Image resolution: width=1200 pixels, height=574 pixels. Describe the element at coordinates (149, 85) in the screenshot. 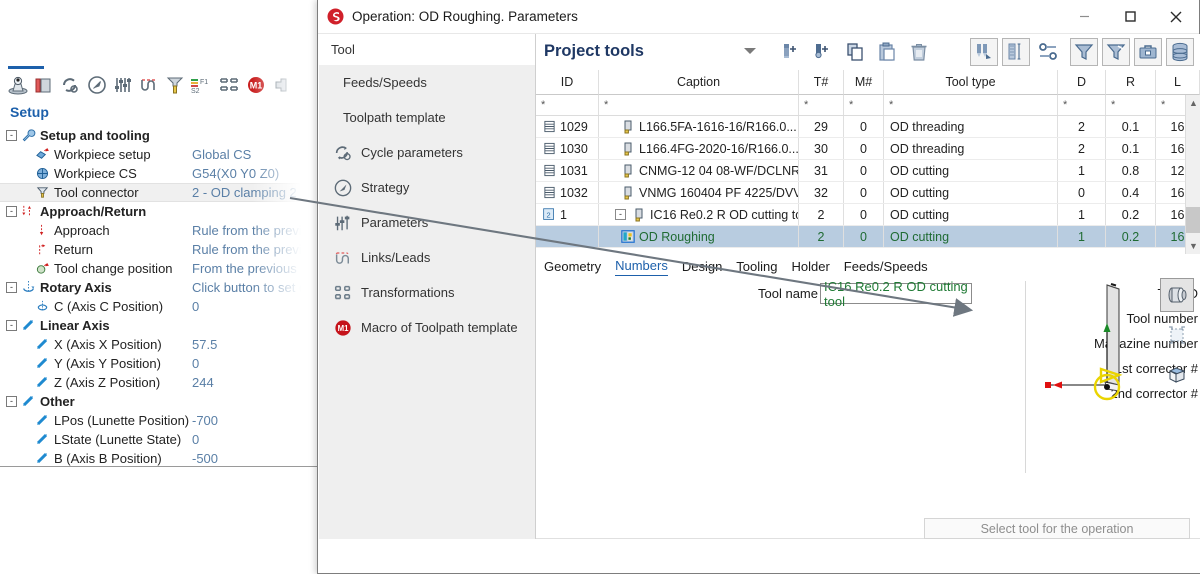

I see `links-leads-icon` at that location.